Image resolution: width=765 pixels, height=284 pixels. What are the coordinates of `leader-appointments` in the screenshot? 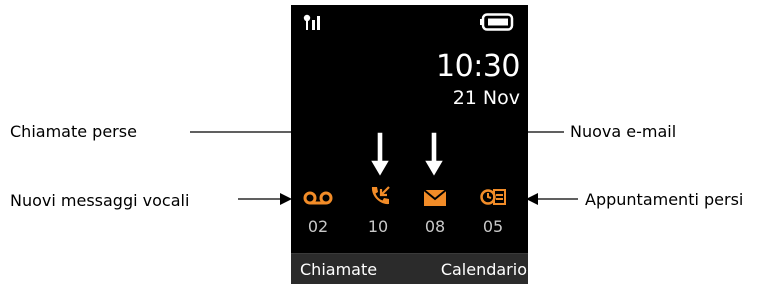 It's located at (552, 199).